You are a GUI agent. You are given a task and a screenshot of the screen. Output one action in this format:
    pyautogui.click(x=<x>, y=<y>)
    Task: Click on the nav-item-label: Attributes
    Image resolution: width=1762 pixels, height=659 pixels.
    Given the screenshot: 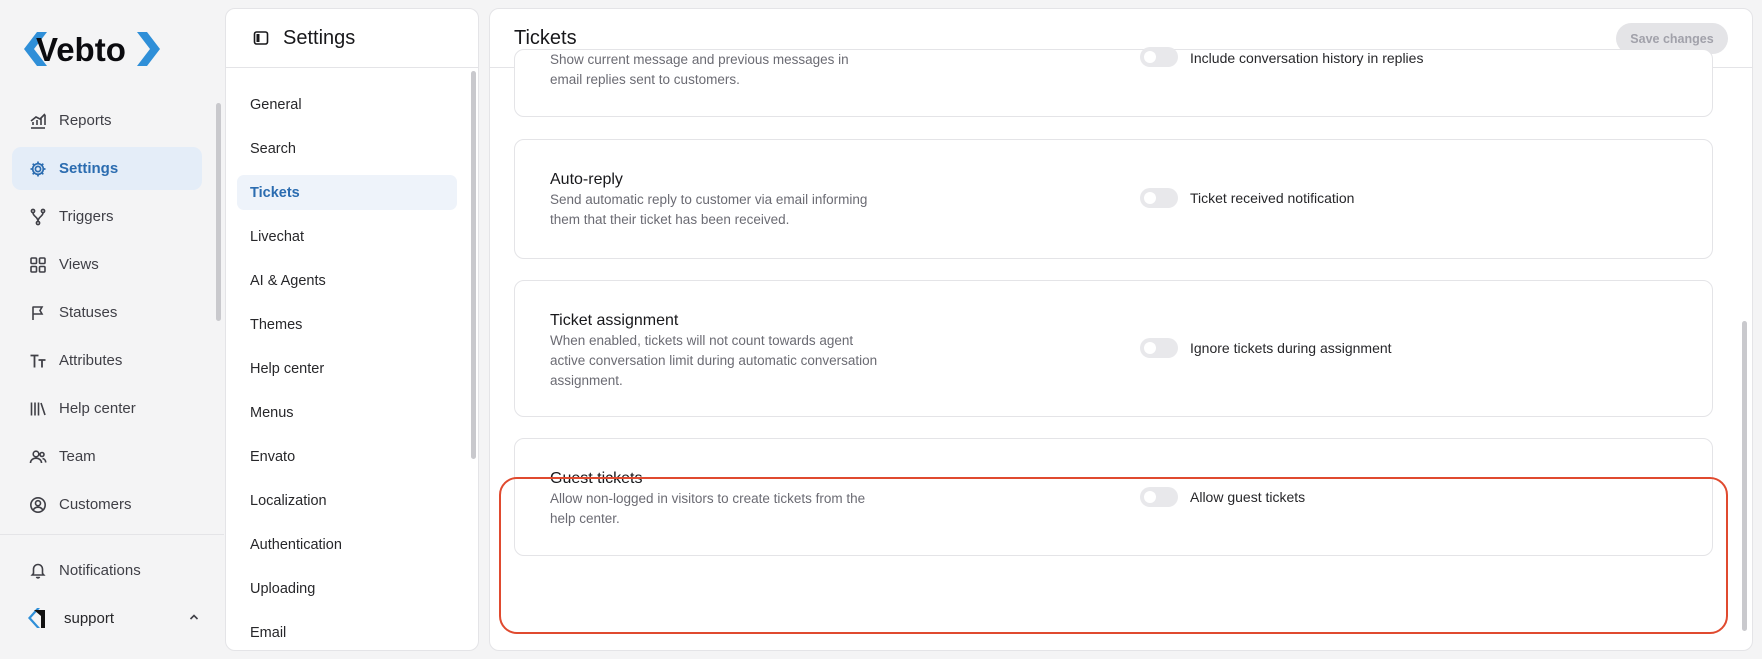 What is the action you would take?
    pyautogui.click(x=91, y=360)
    